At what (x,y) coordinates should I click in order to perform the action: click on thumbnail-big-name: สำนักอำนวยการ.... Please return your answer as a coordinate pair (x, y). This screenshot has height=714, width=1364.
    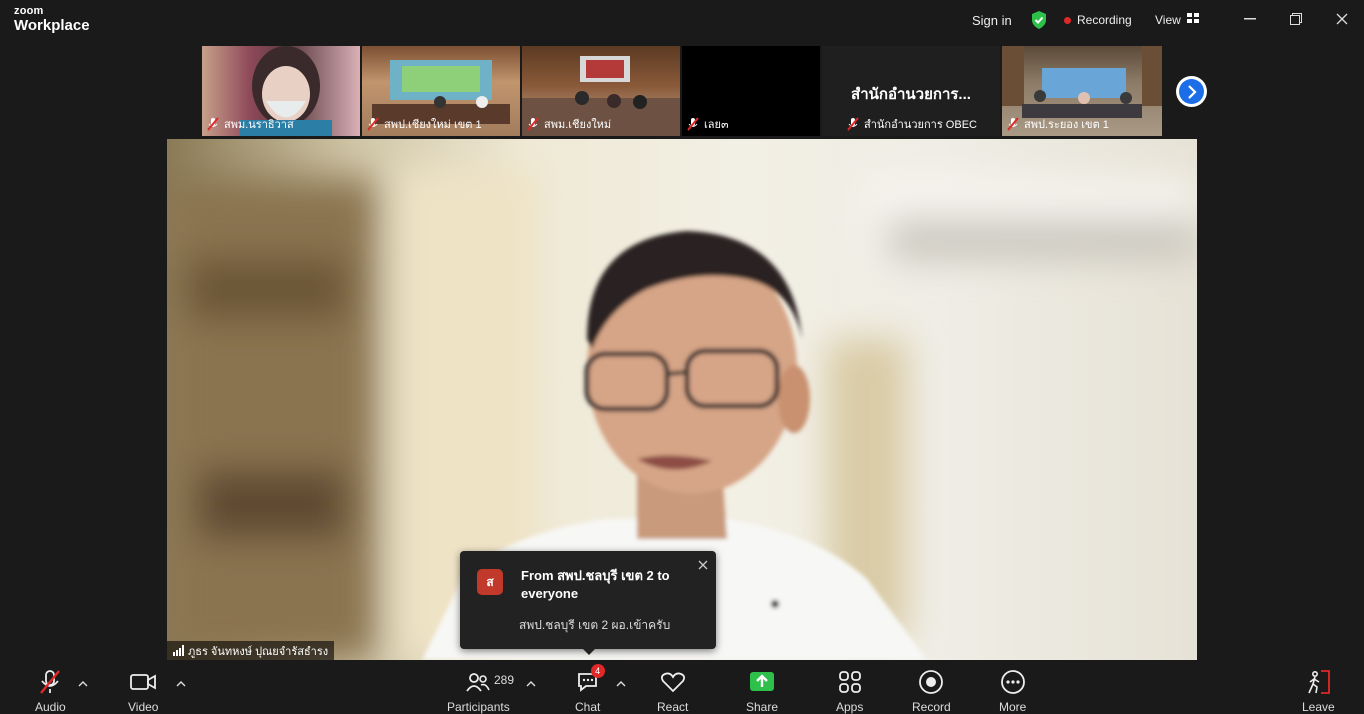
    Looking at the image, I should click on (911, 94).